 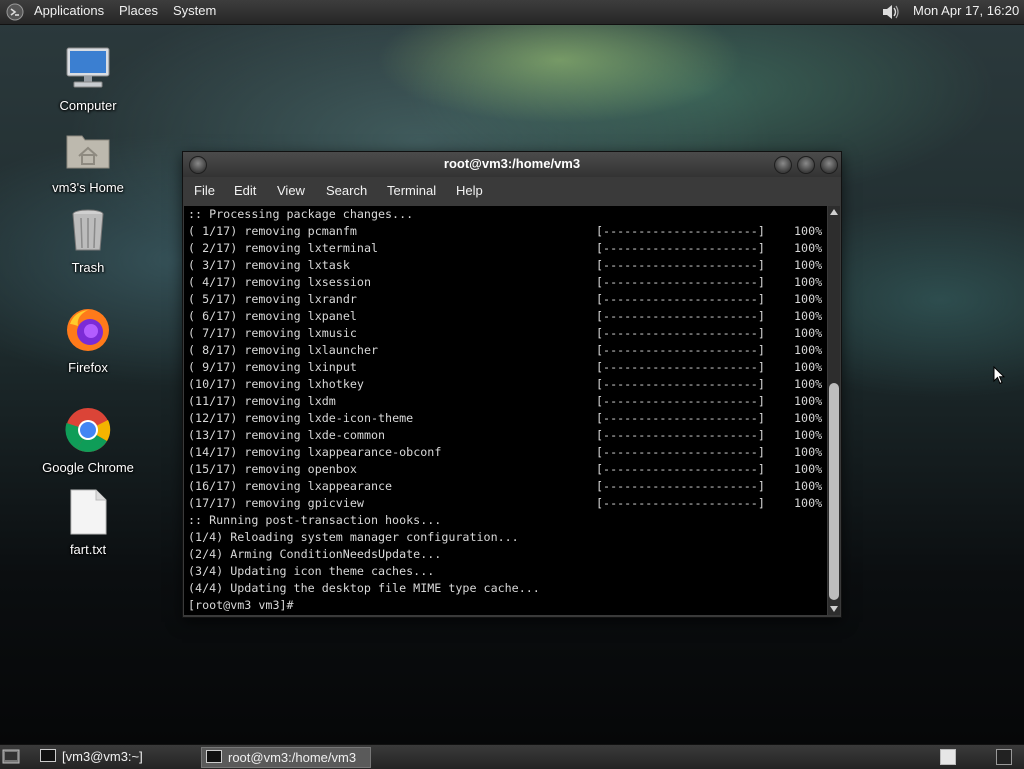 I want to click on minimize-button, so click(x=783, y=165).